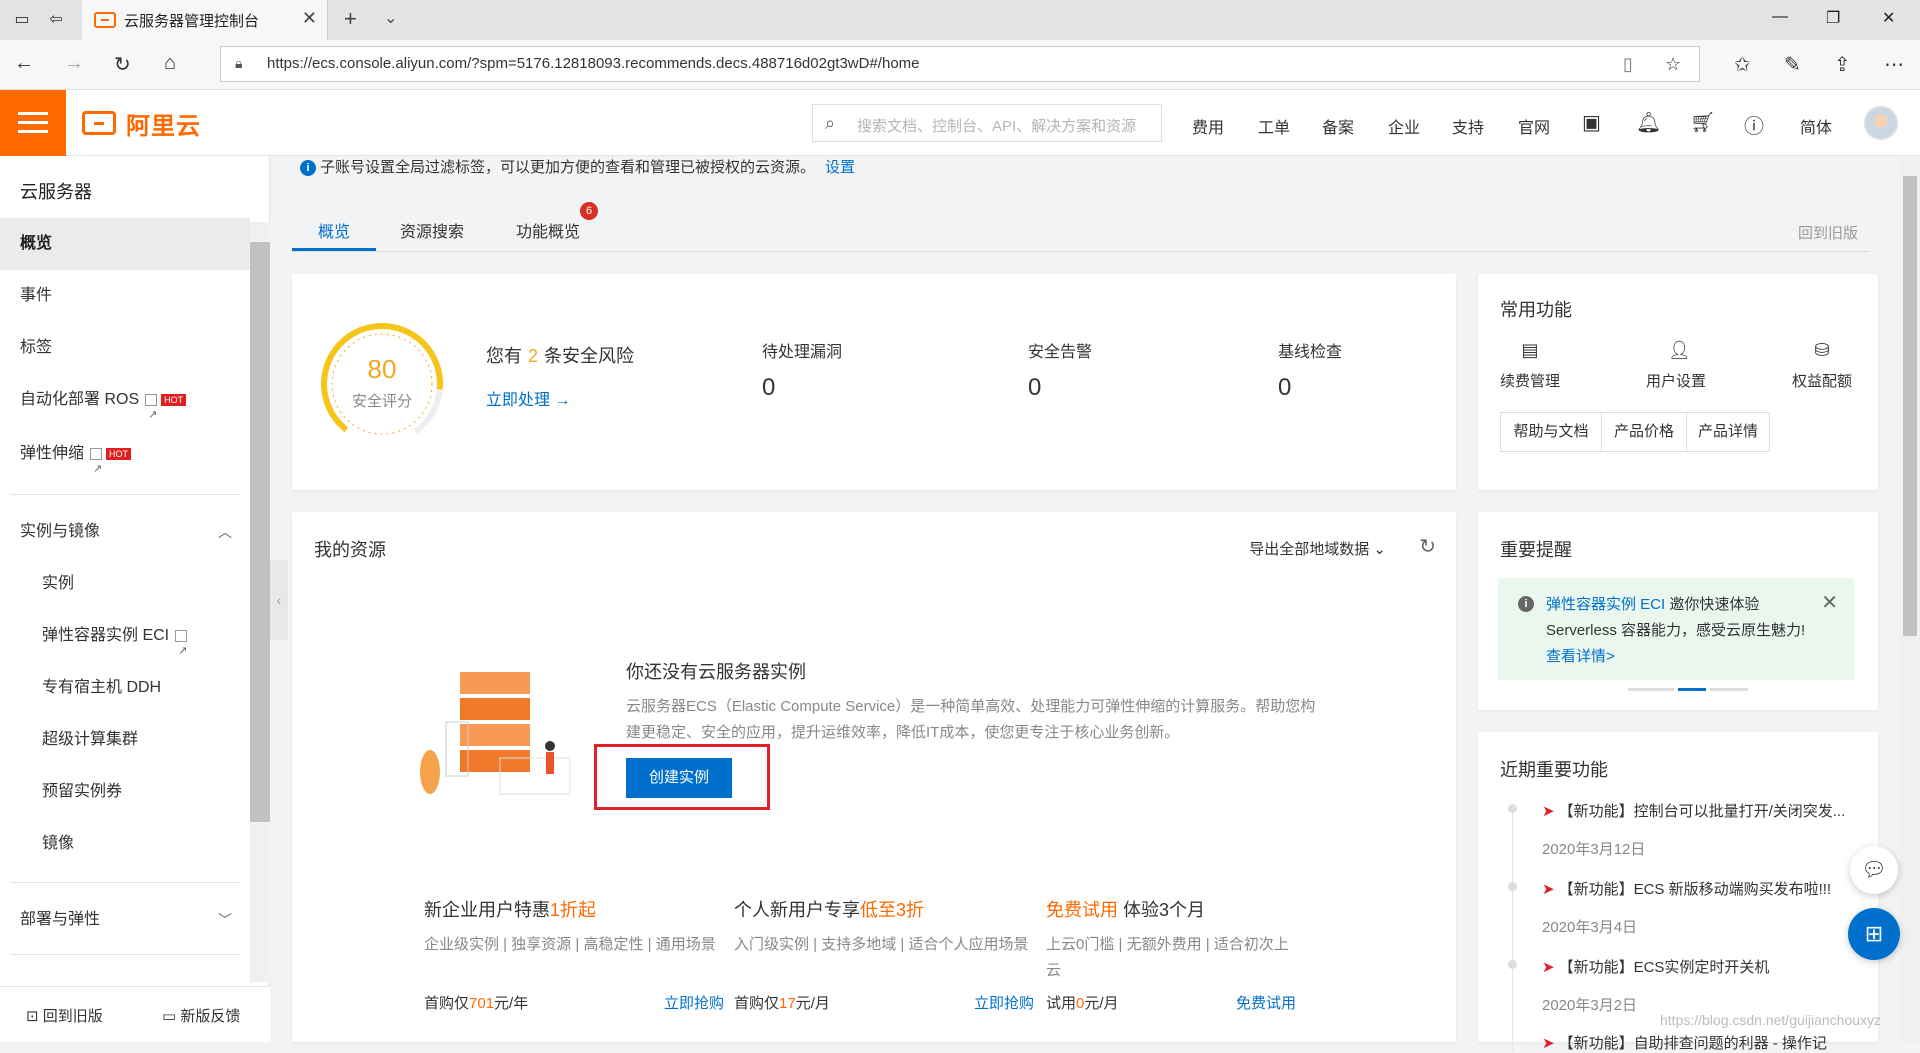  Describe the element at coordinates (1894, 64) in the screenshot. I see `more-icon: ⋯` at that location.